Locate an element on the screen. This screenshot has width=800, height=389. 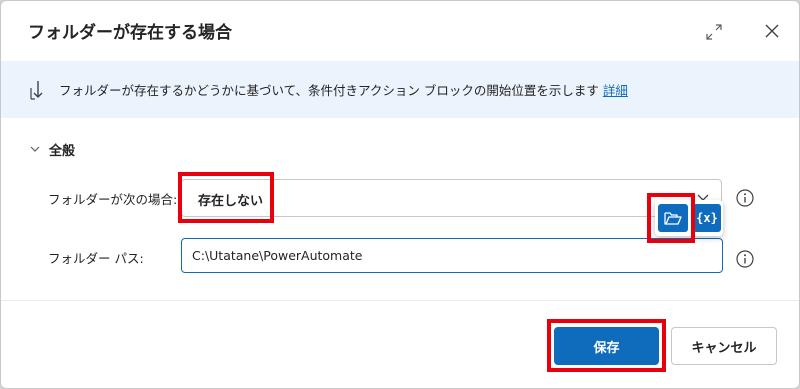
folder-open-icon is located at coordinates (673, 218).